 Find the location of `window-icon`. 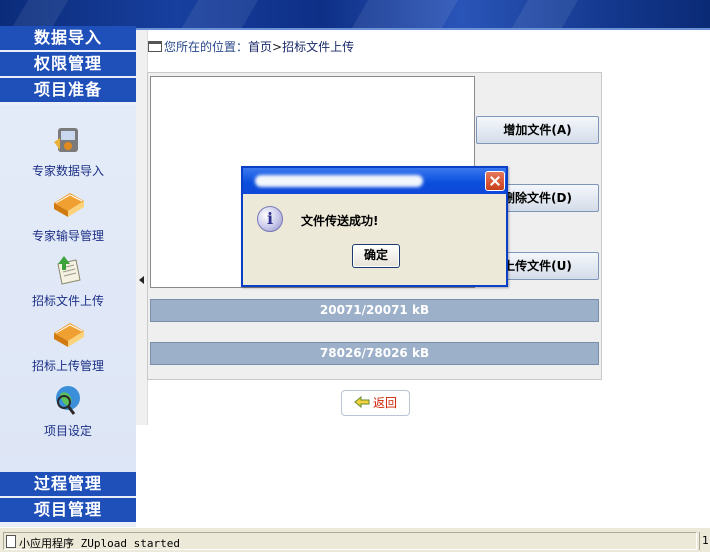

window-icon is located at coordinates (155, 46).